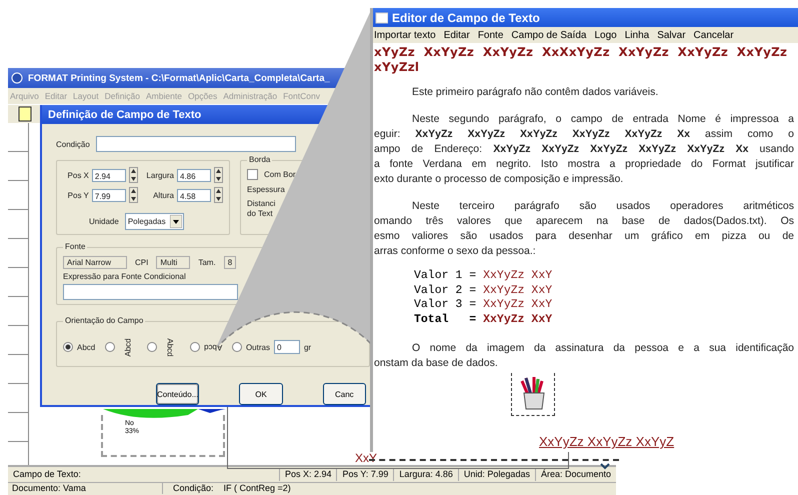 The width and height of the screenshot is (798, 495). What do you see at coordinates (584, 149) in the screenshot?
I see `text-line: ampo de Endereço: XxYyZz XxYyZz XxYyZz XxYyZz XxYyZz Xx usando` at bounding box center [584, 149].